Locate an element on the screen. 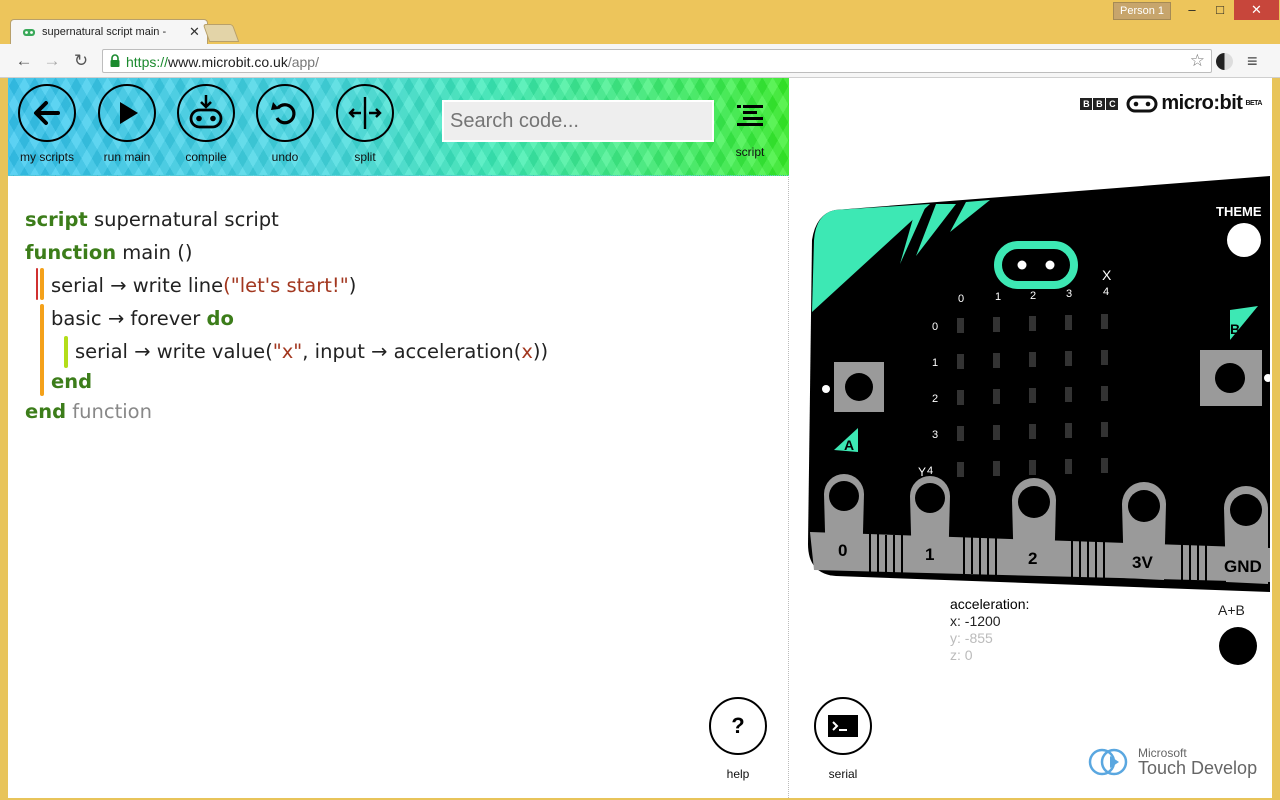  acceleration-z: z: 0 is located at coordinates (961, 655).